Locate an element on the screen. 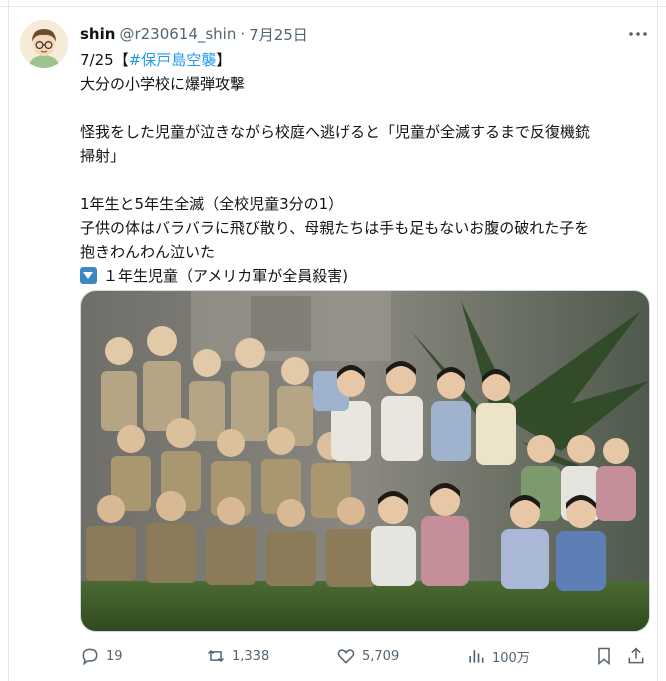  author-handle: @r230614_shin is located at coordinates (177, 34).